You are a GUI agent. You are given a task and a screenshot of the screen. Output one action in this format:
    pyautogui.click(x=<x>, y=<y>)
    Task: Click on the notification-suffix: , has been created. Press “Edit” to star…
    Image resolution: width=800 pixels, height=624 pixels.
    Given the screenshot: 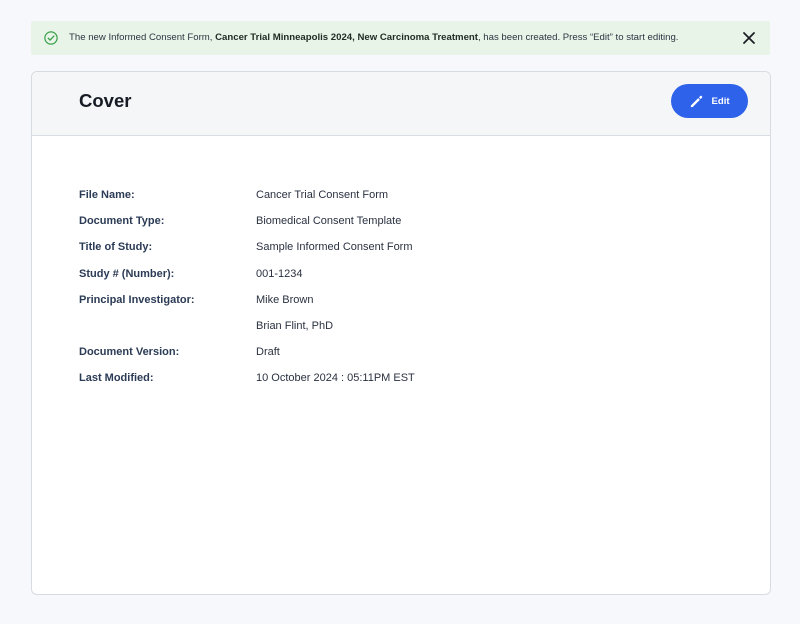 What is the action you would take?
    pyautogui.click(x=578, y=37)
    